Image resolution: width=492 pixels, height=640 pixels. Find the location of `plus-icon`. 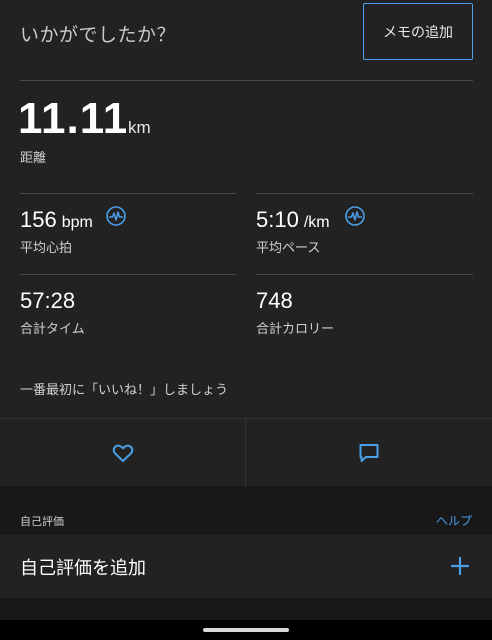

plus-icon is located at coordinates (460, 566).